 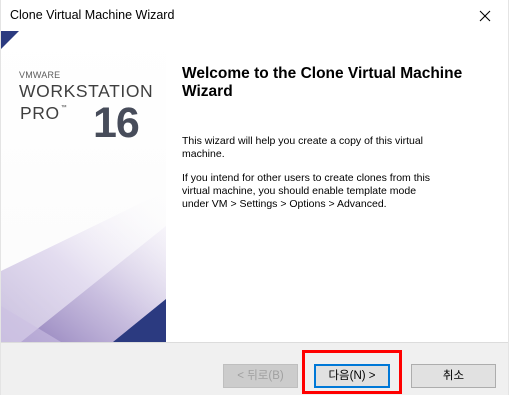 I want to click on window-title: Clone Virtual Machine Wizard, so click(x=92, y=15).